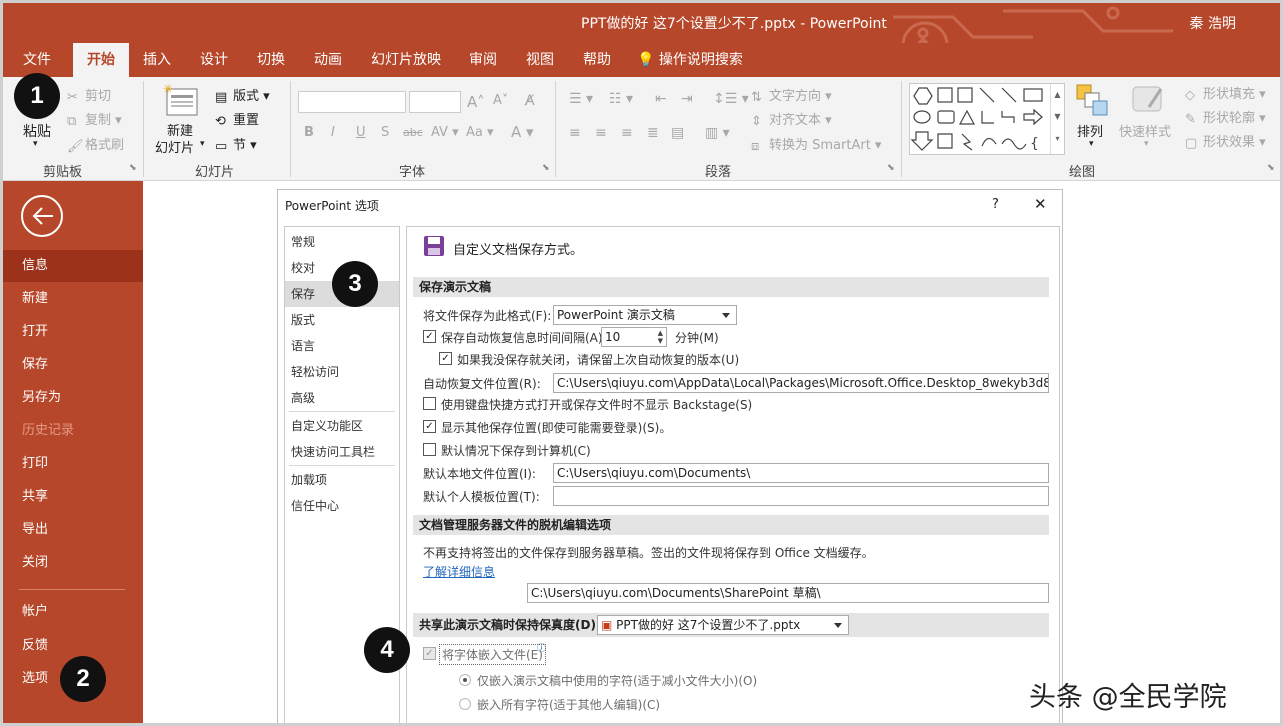 The height and width of the screenshot is (726, 1283). I want to click on learn-more-link: 了解详细信息, so click(459, 571).